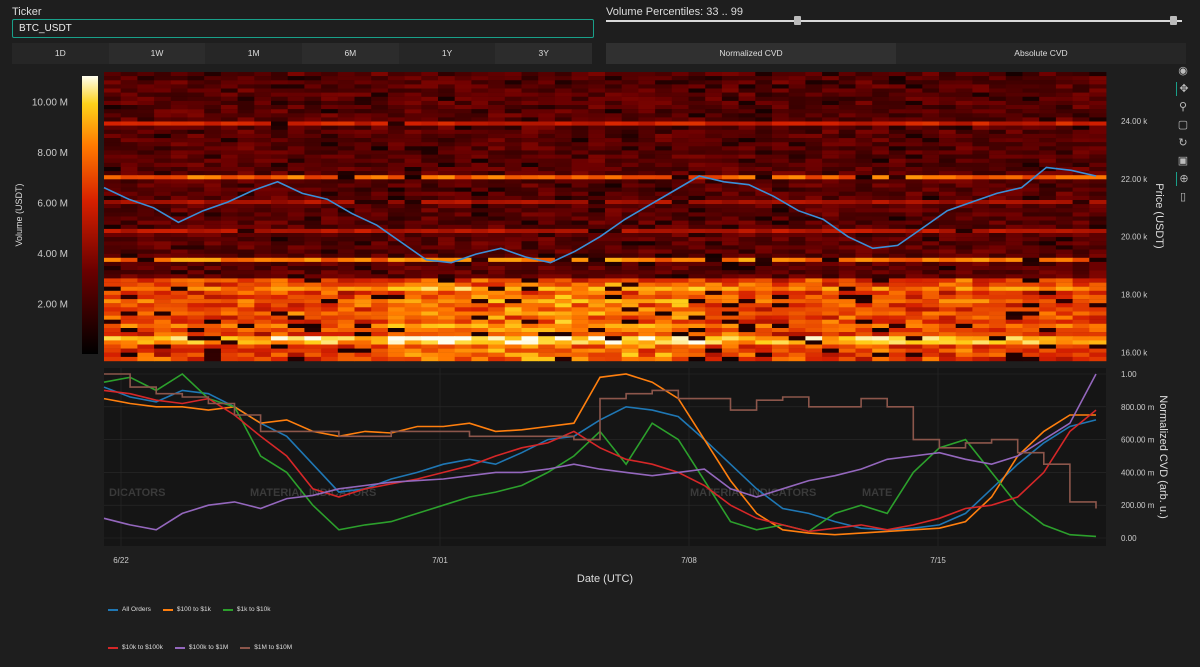 This screenshot has height=667, width=1200. I want to click on legend-item: All Orders, so click(129, 609).